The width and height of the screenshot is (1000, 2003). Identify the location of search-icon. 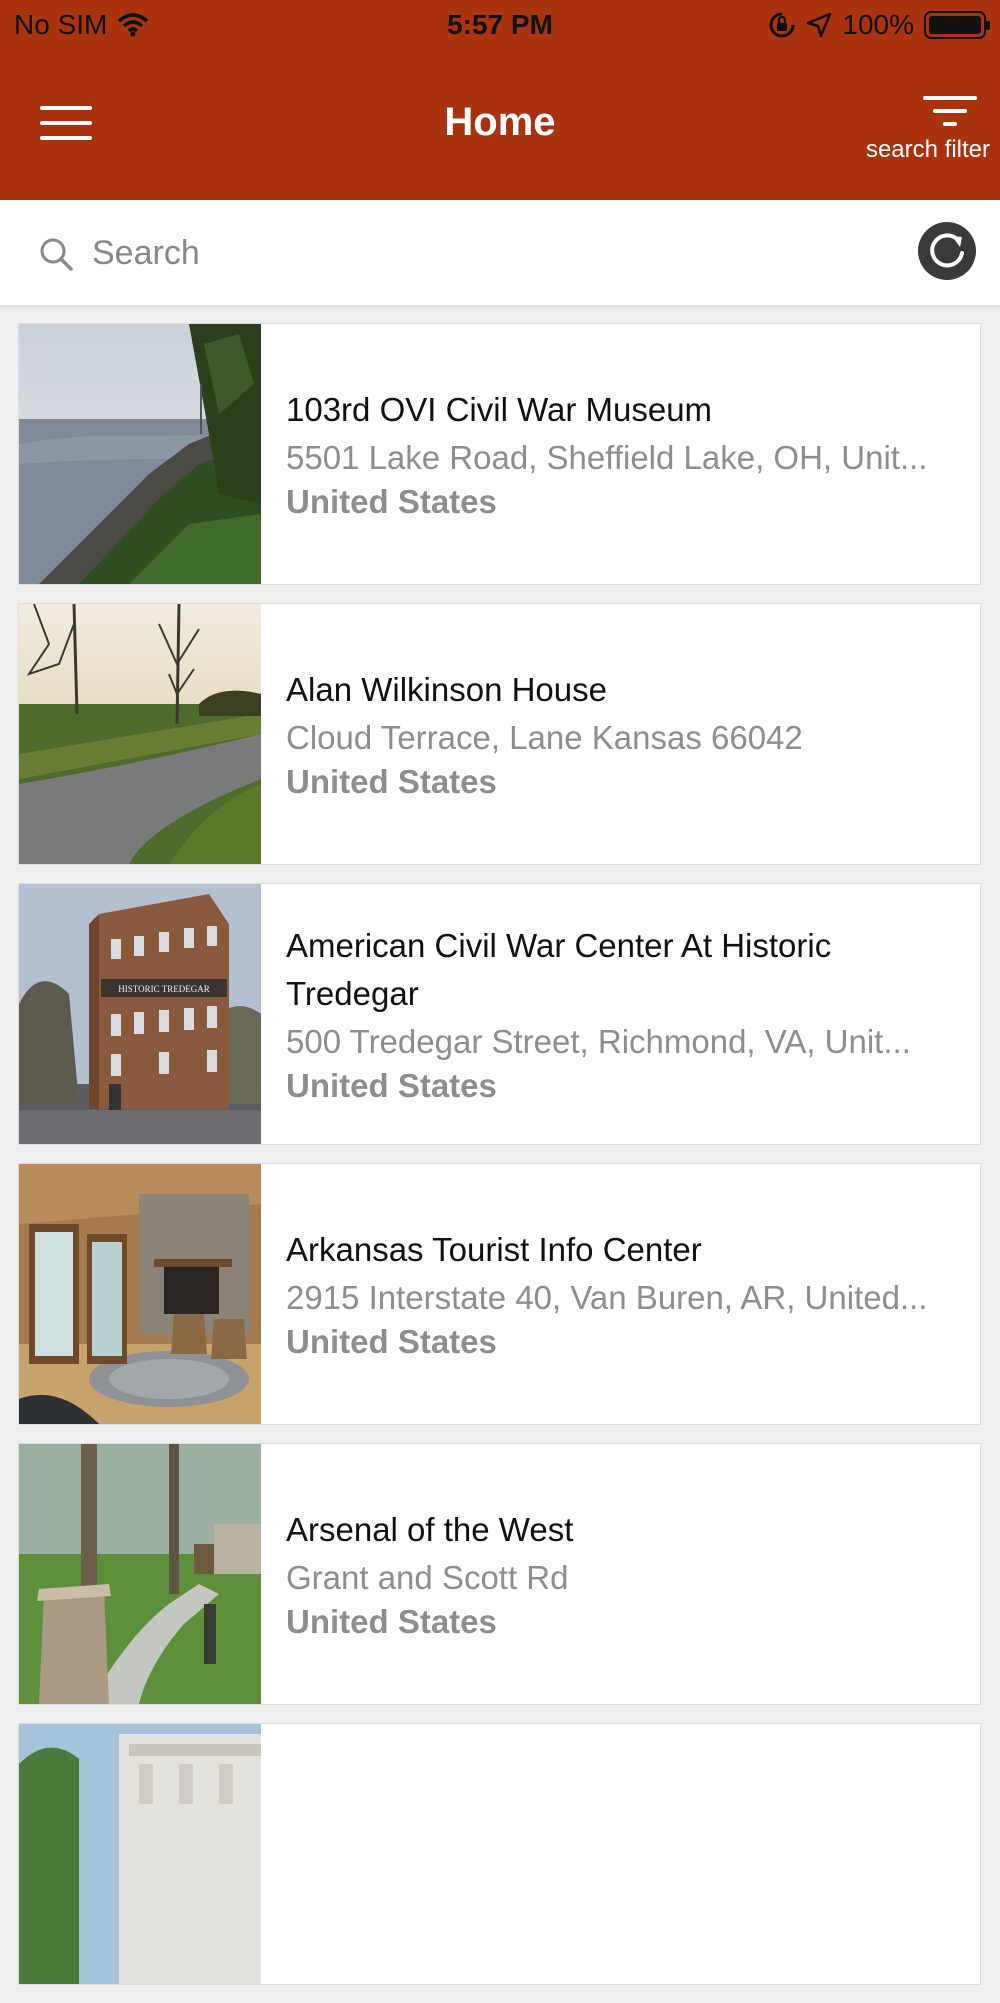
(56, 254).